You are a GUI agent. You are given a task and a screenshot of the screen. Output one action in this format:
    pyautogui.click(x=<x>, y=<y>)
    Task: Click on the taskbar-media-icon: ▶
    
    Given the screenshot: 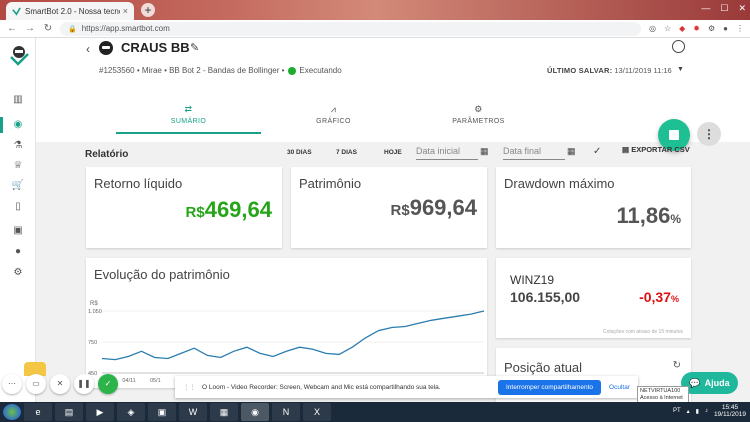 What is the action you would take?
    pyautogui.click(x=100, y=412)
    